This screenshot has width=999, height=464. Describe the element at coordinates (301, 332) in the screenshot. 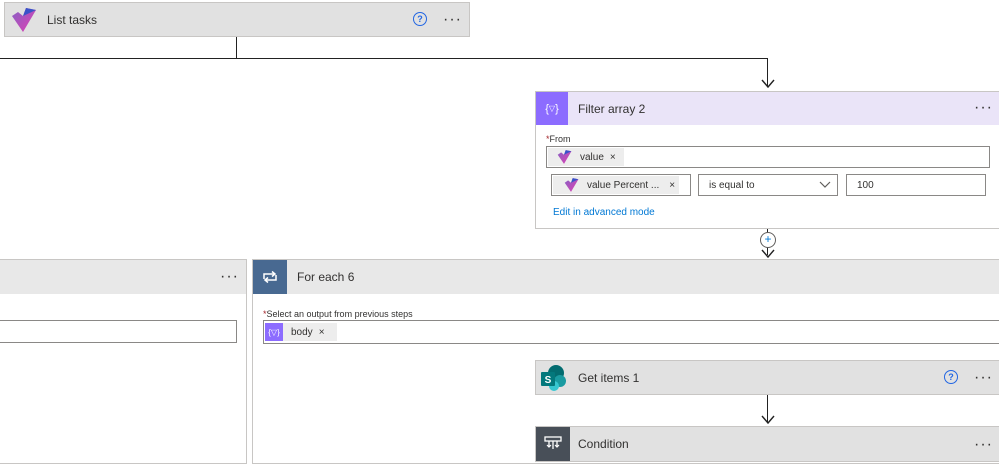

I see `body-token: {▽} body ×` at that location.